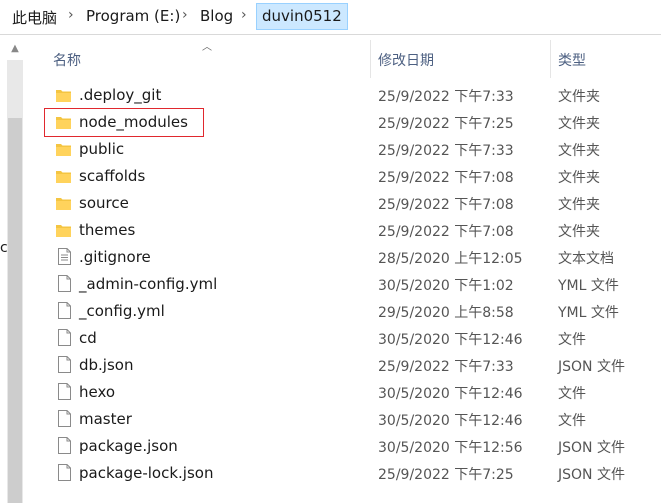 The image size is (661, 503). What do you see at coordinates (105, 419) in the screenshot?
I see `file-name: master` at bounding box center [105, 419].